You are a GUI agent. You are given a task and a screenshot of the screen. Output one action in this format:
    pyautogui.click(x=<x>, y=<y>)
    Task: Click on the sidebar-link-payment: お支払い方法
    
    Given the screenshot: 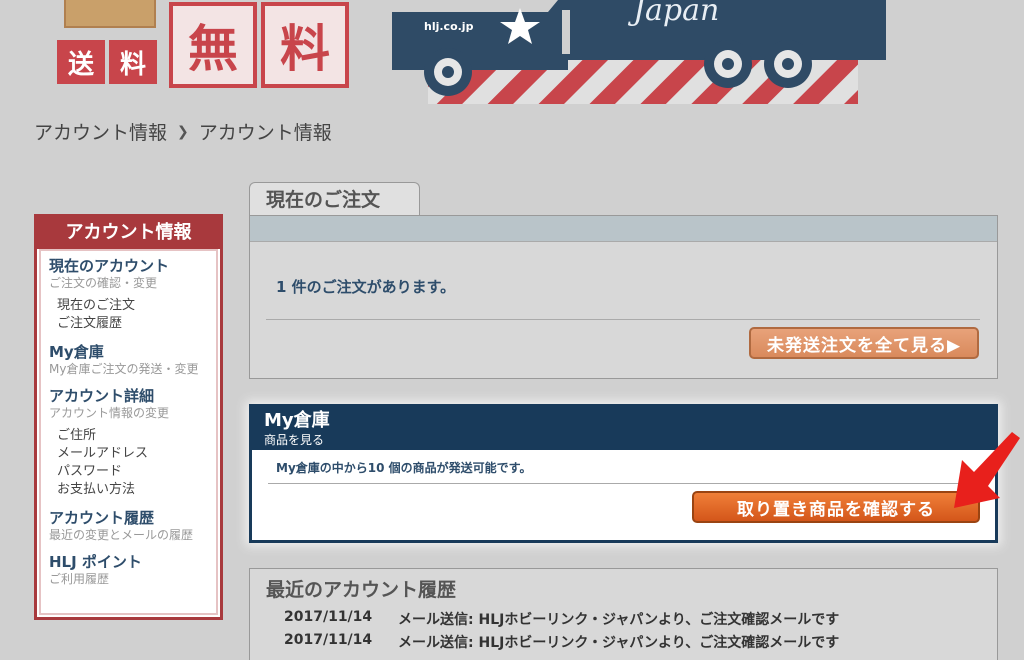 What is the action you would take?
    pyautogui.click(x=128, y=490)
    